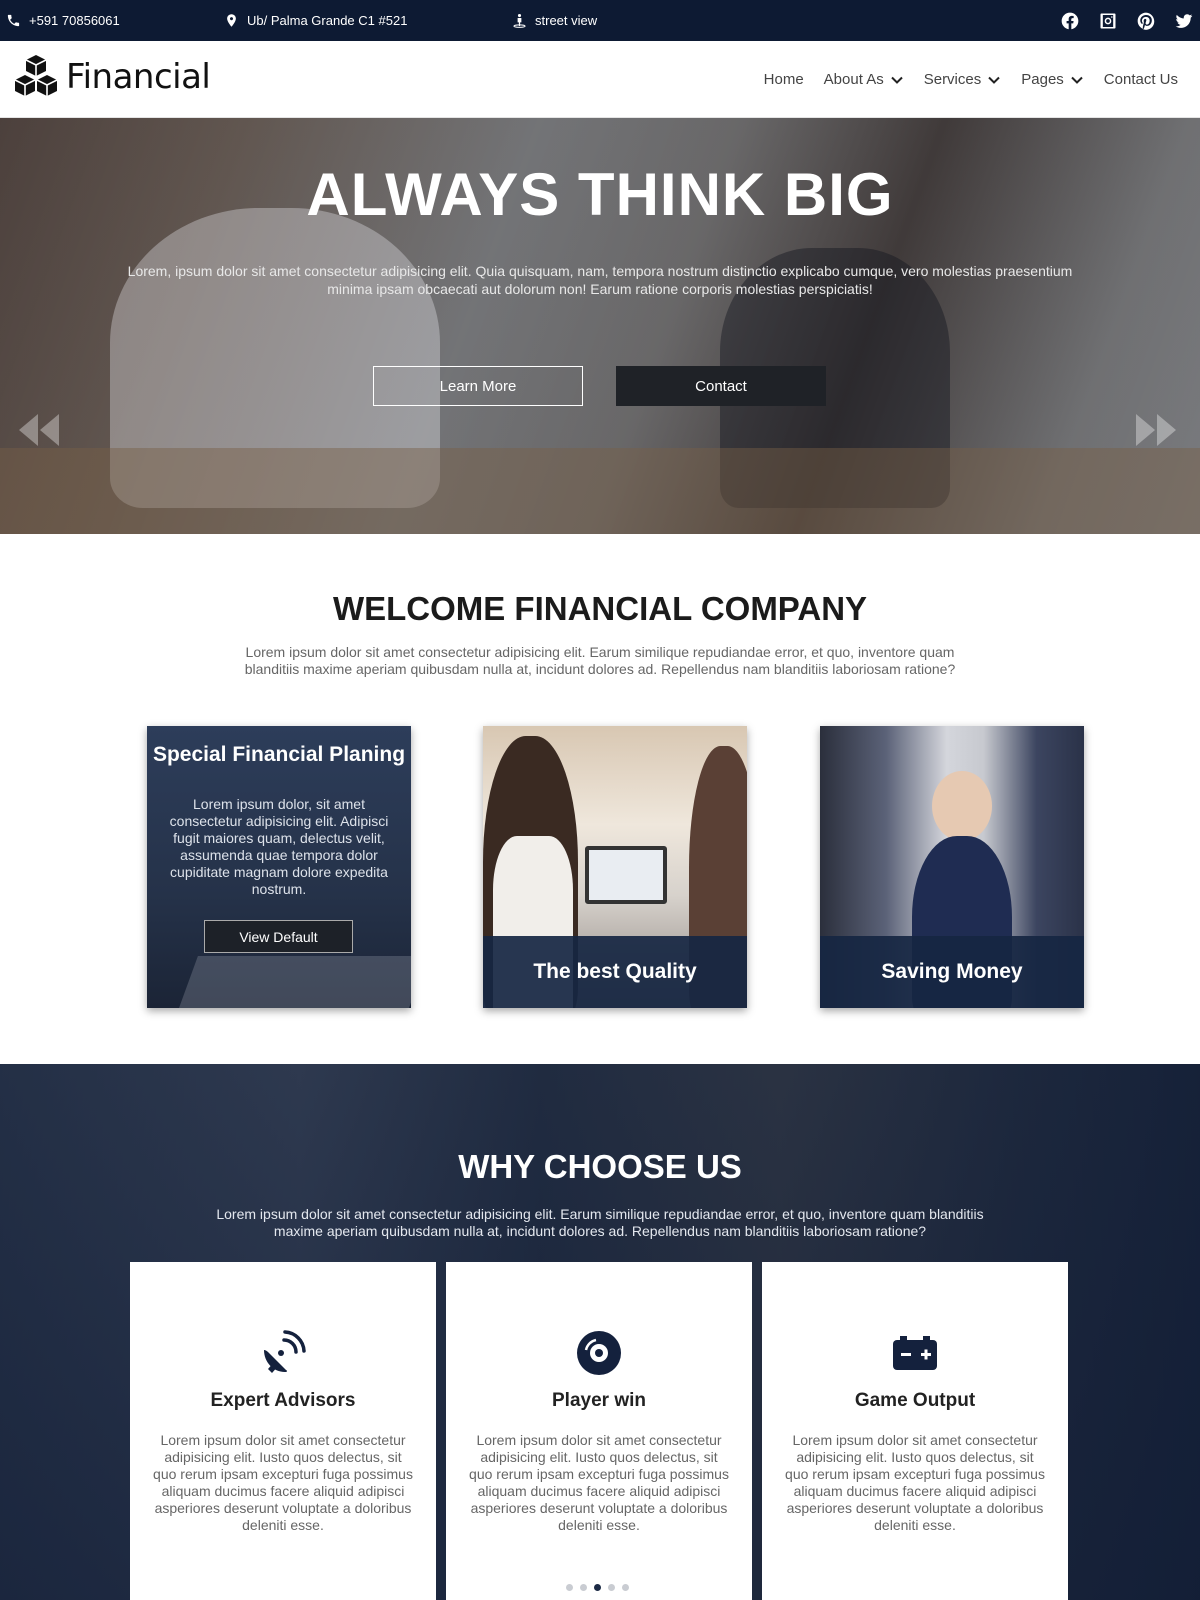 The width and height of the screenshot is (1200, 1600). Describe the element at coordinates (600, 491) in the screenshot. I see `hero-image-table` at that location.